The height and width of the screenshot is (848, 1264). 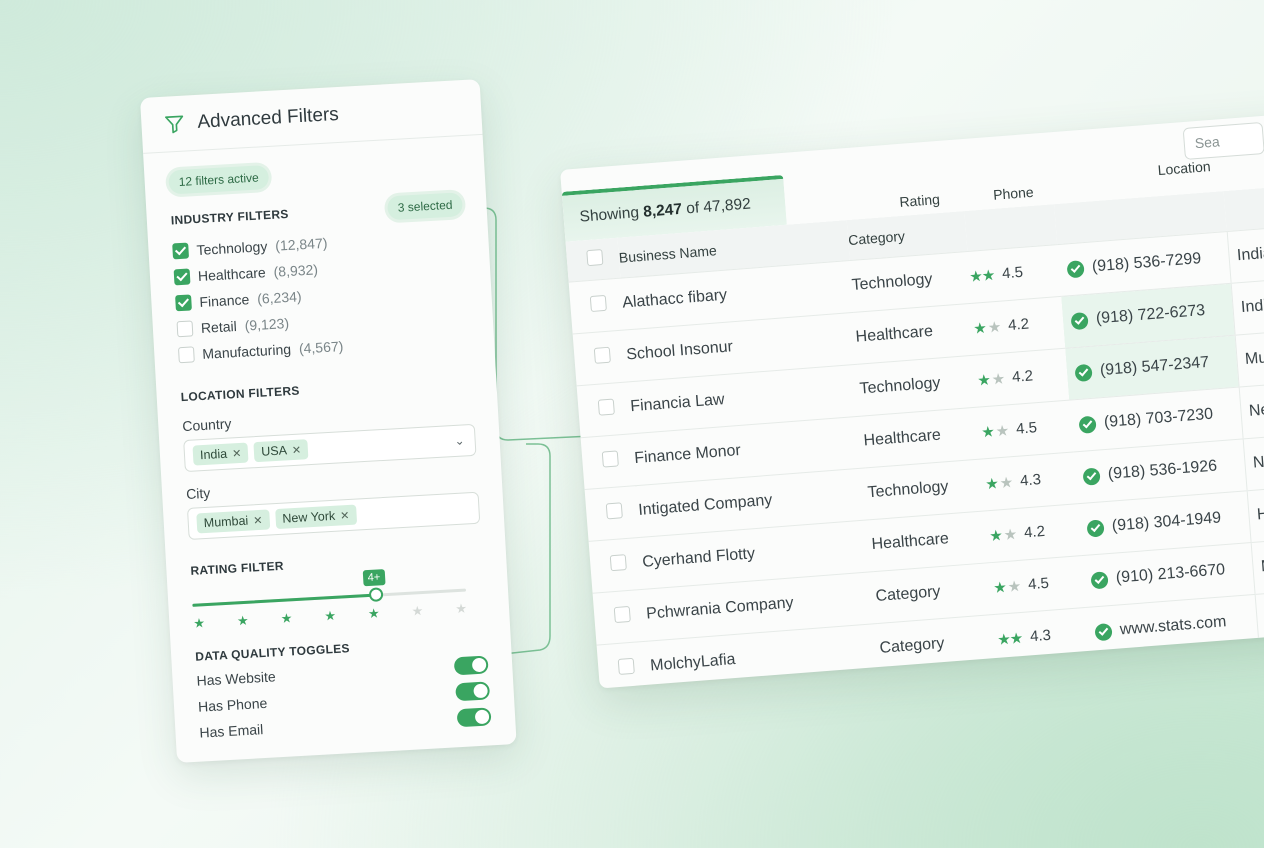 What do you see at coordinates (1014, 193) in the screenshot?
I see `phone-column-header: Phone` at bounding box center [1014, 193].